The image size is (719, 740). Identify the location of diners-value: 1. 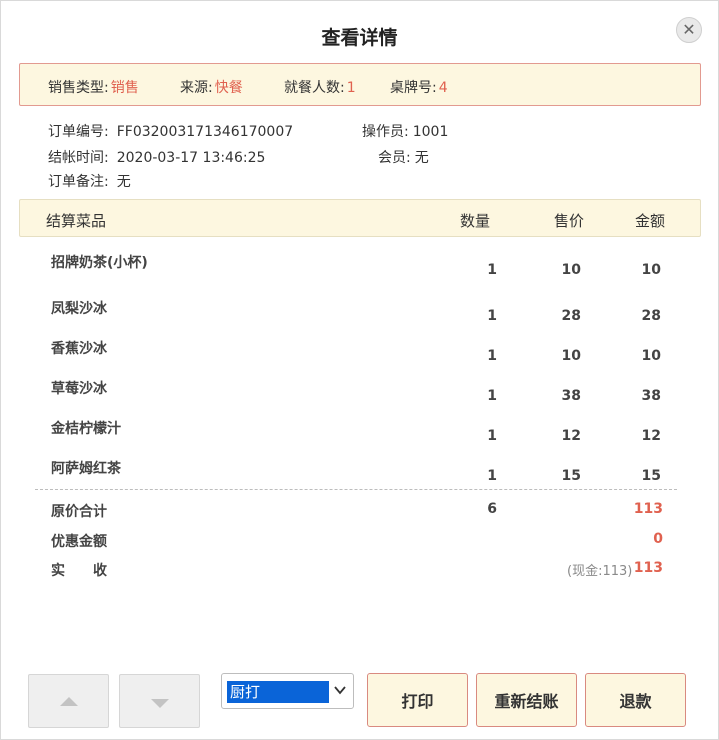
(351, 88).